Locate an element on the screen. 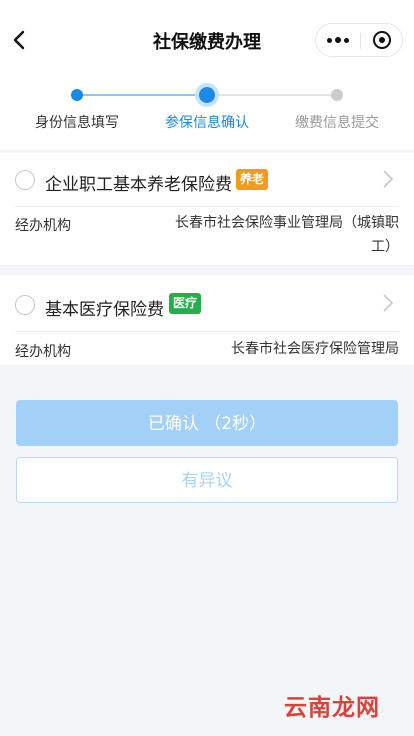  insurance-title-medical: 基本医疗保险费 is located at coordinates (104, 310).